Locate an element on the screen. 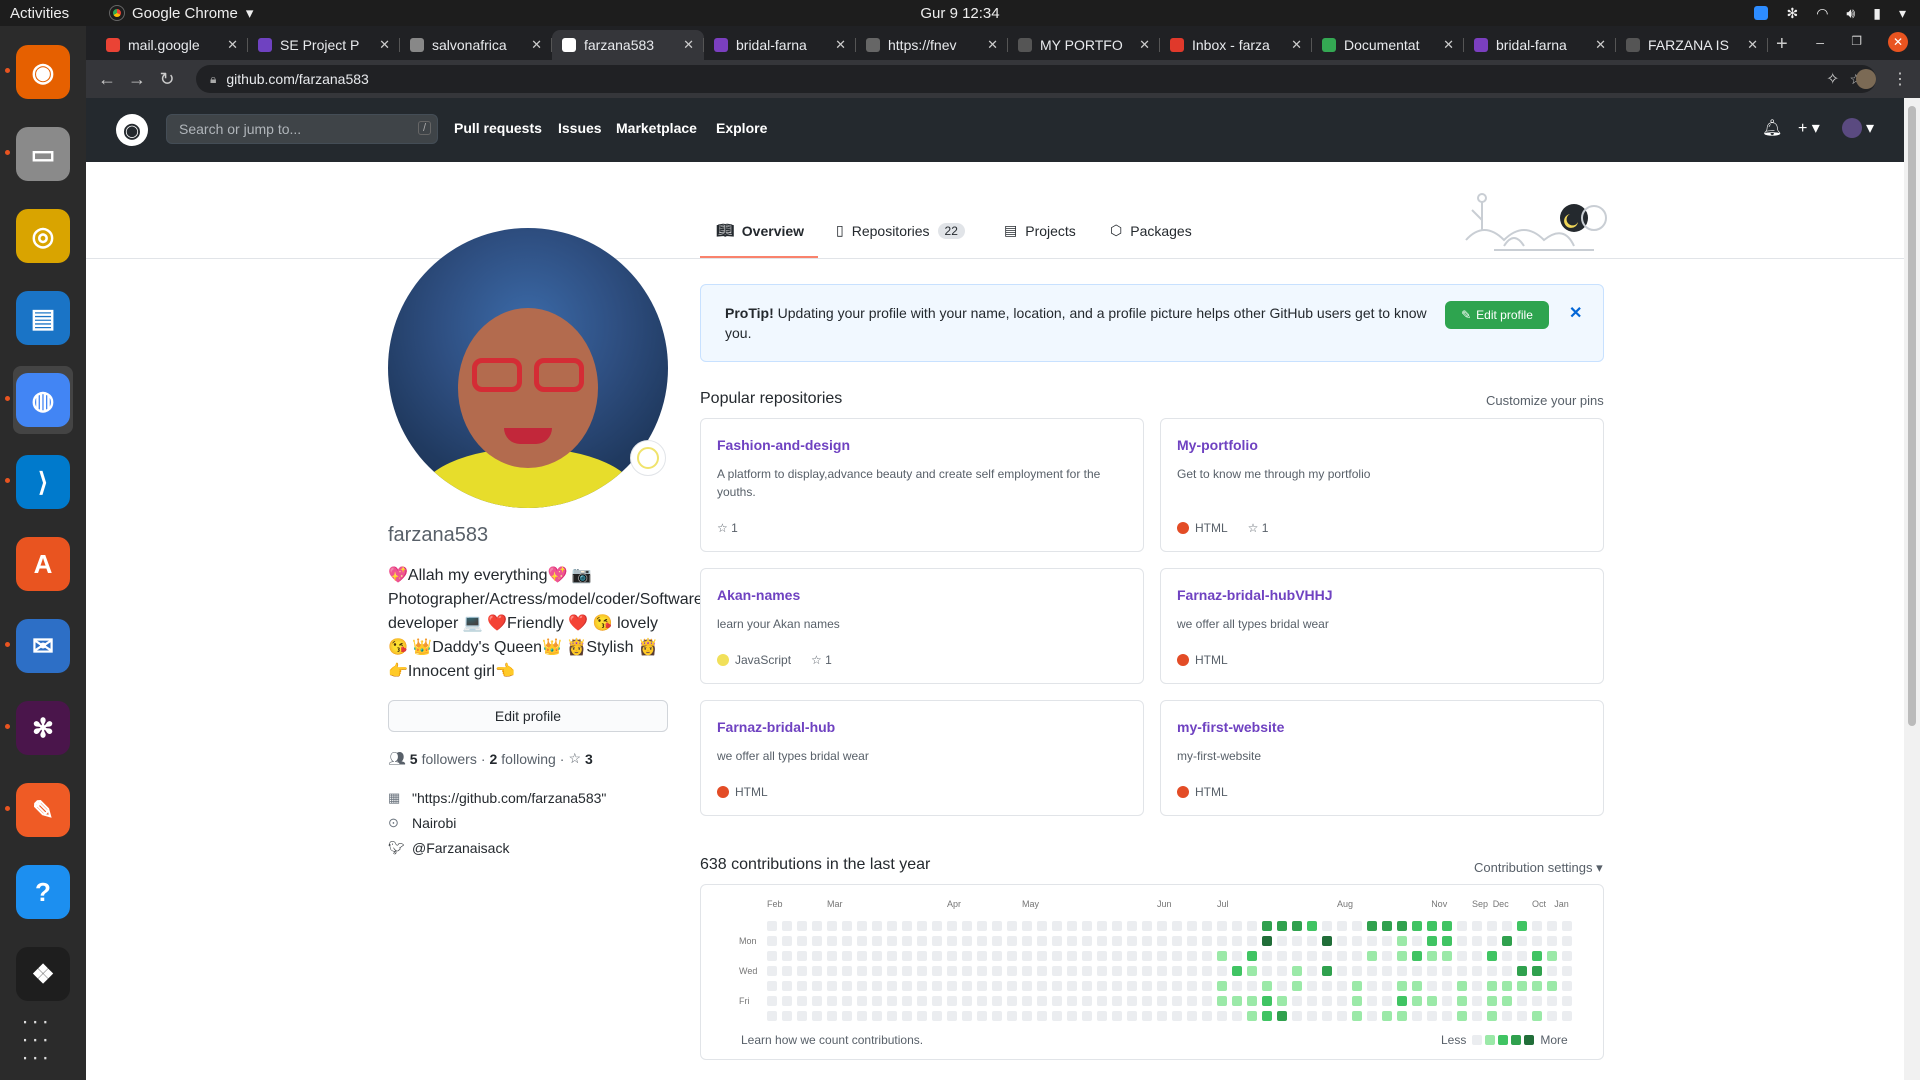 The width and height of the screenshot is (1920, 1080). user-menu-avatar: ▾ is located at coordinates (1858, 128).